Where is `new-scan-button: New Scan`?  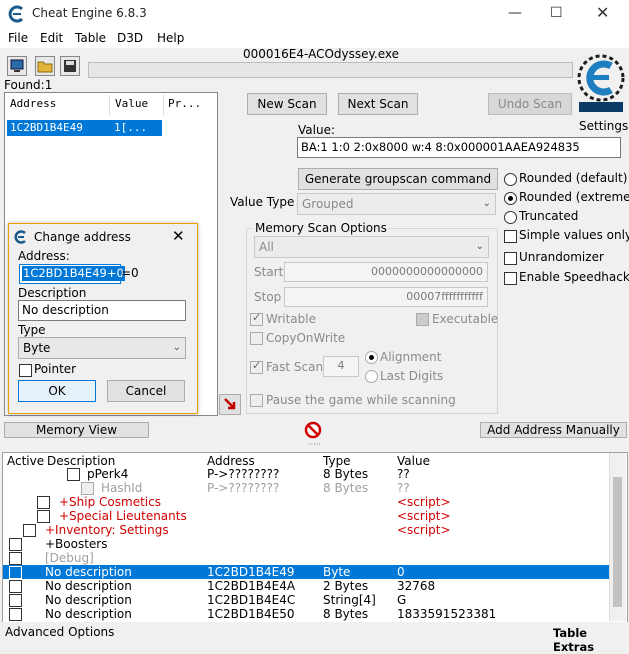 new-scan-button: New Scan is located at coordinates (287, 104).